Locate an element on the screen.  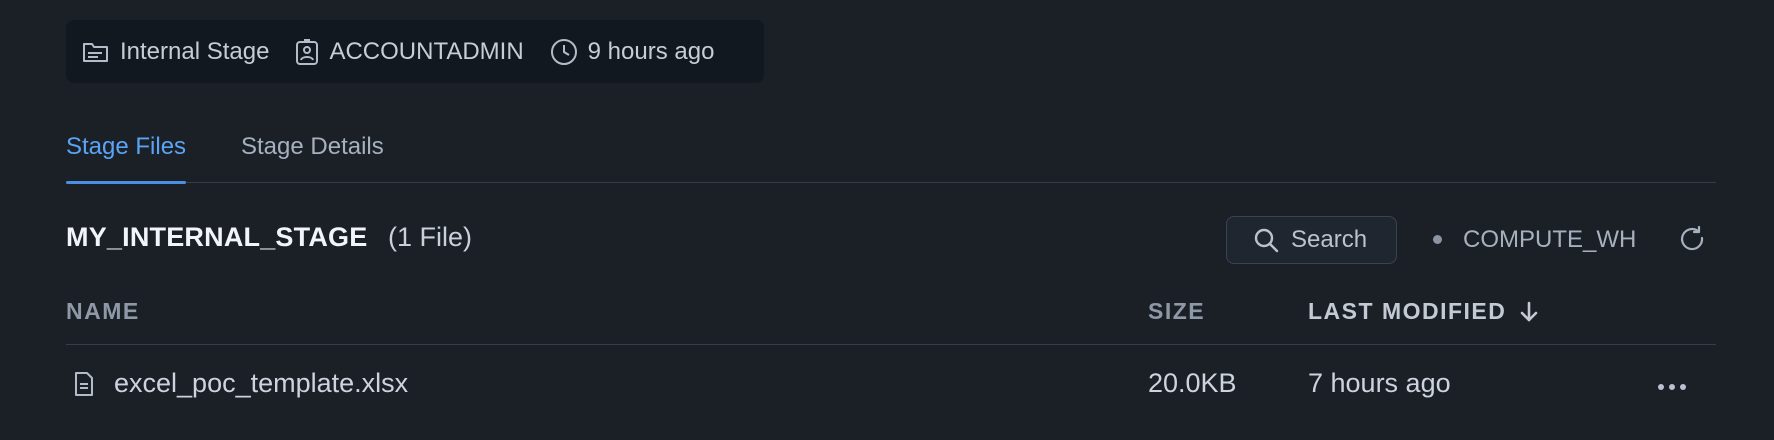
tab-stage-details: Stage Details is located at coordinates (312, 146).